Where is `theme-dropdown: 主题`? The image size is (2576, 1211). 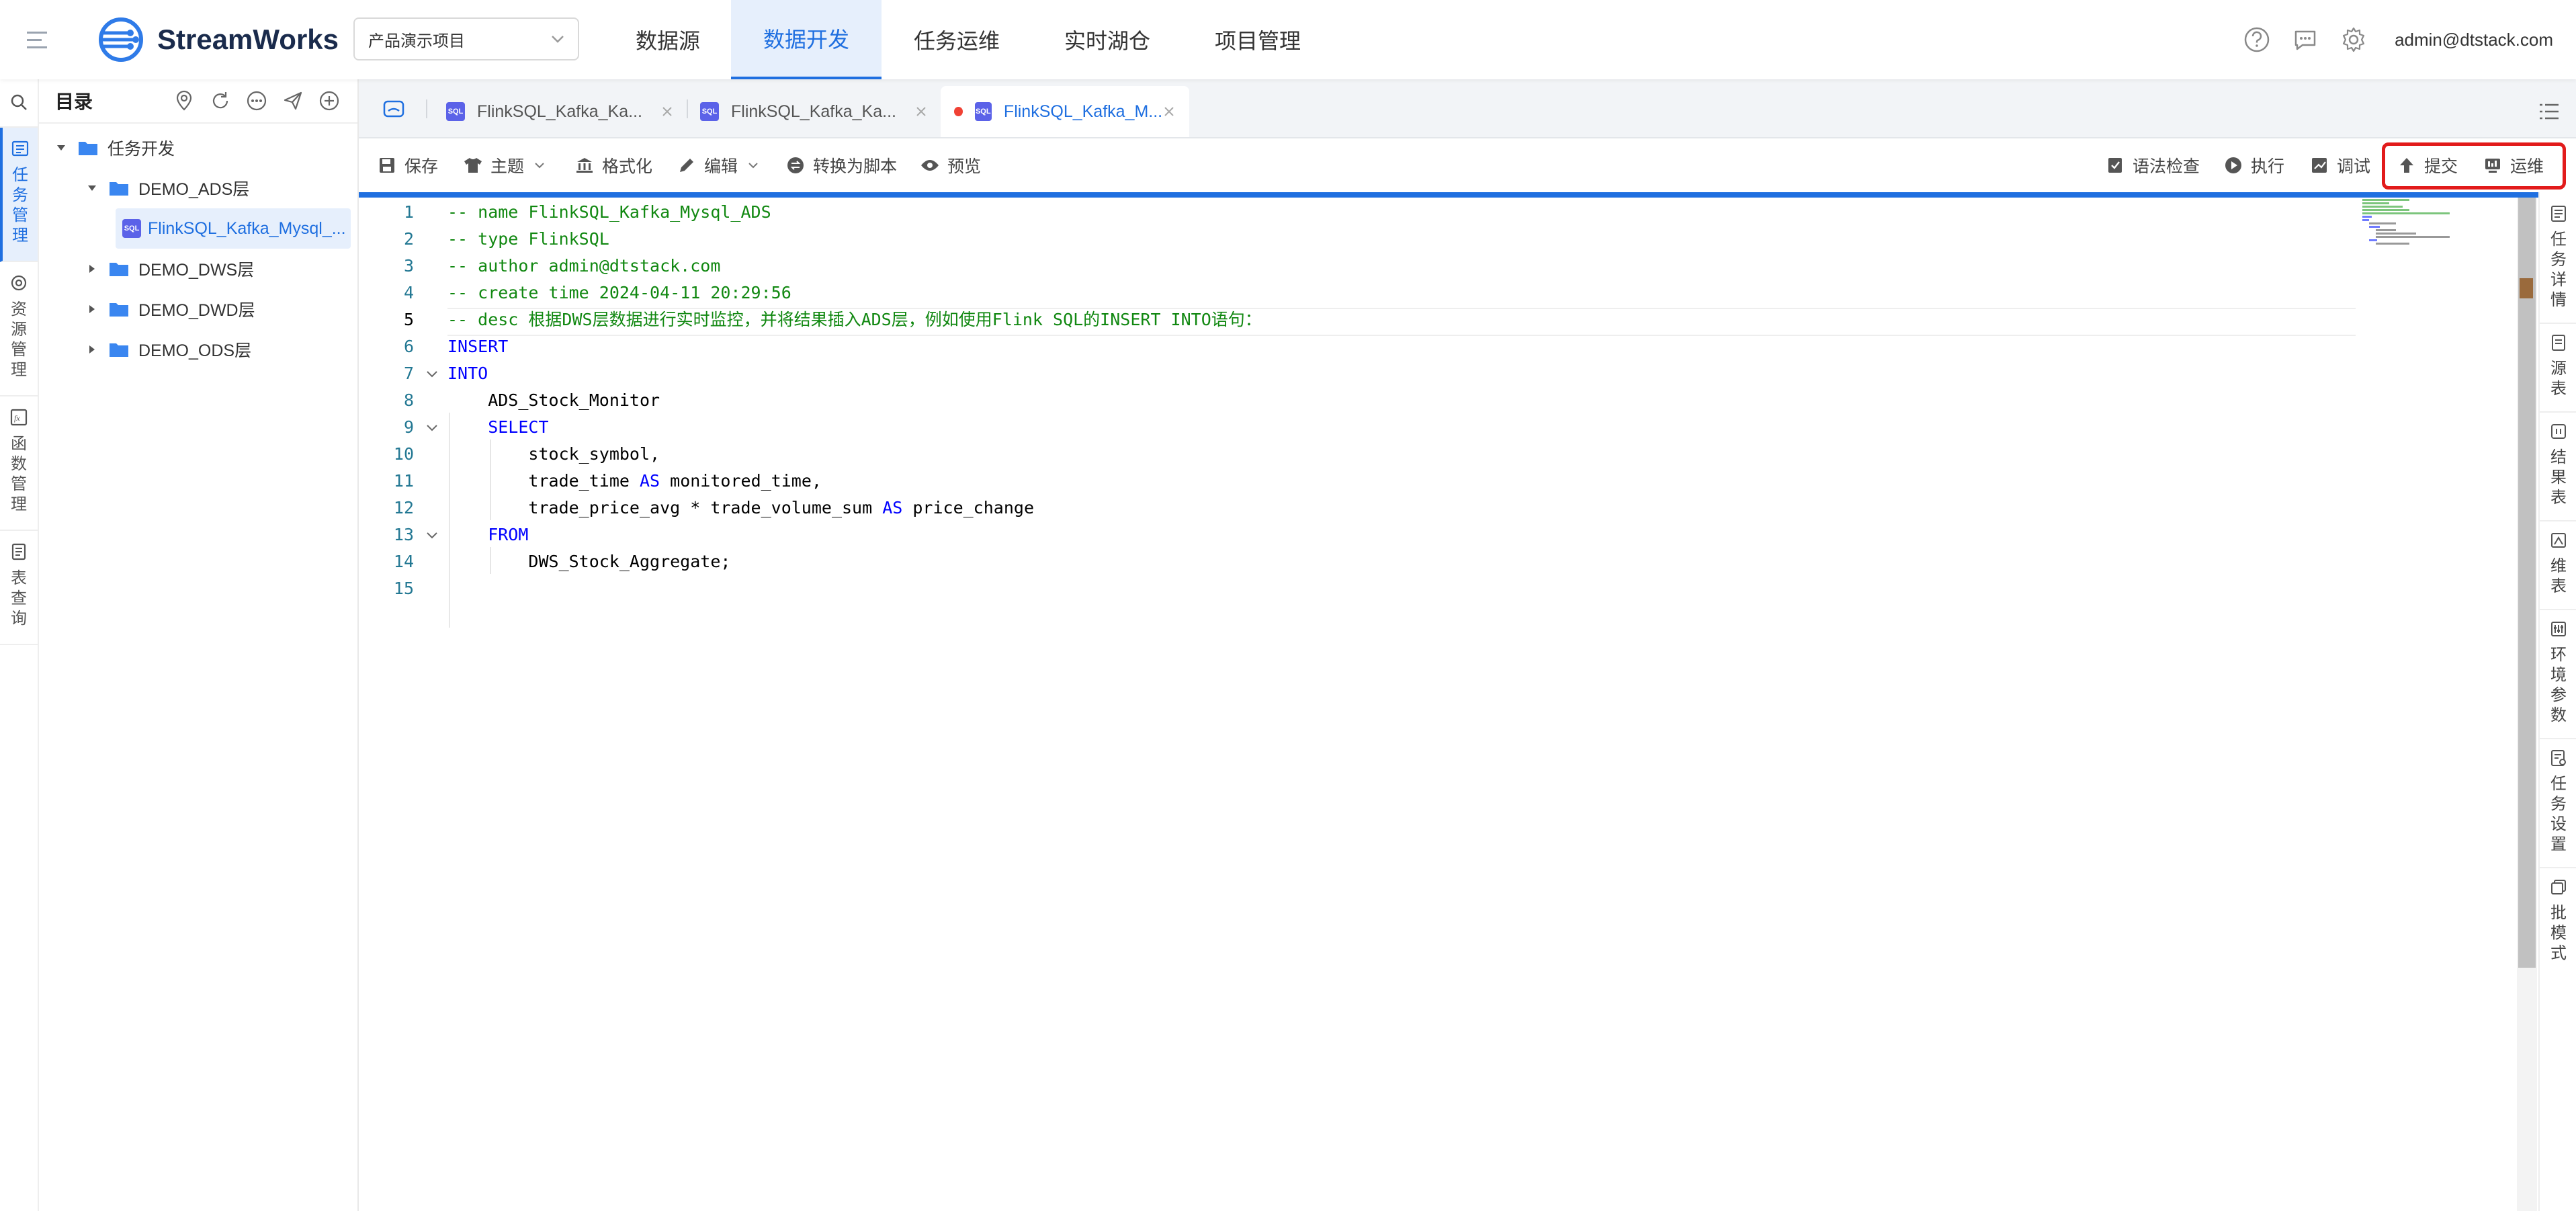 theme-dropdown: 主题 is located at coordinates (505, 165).